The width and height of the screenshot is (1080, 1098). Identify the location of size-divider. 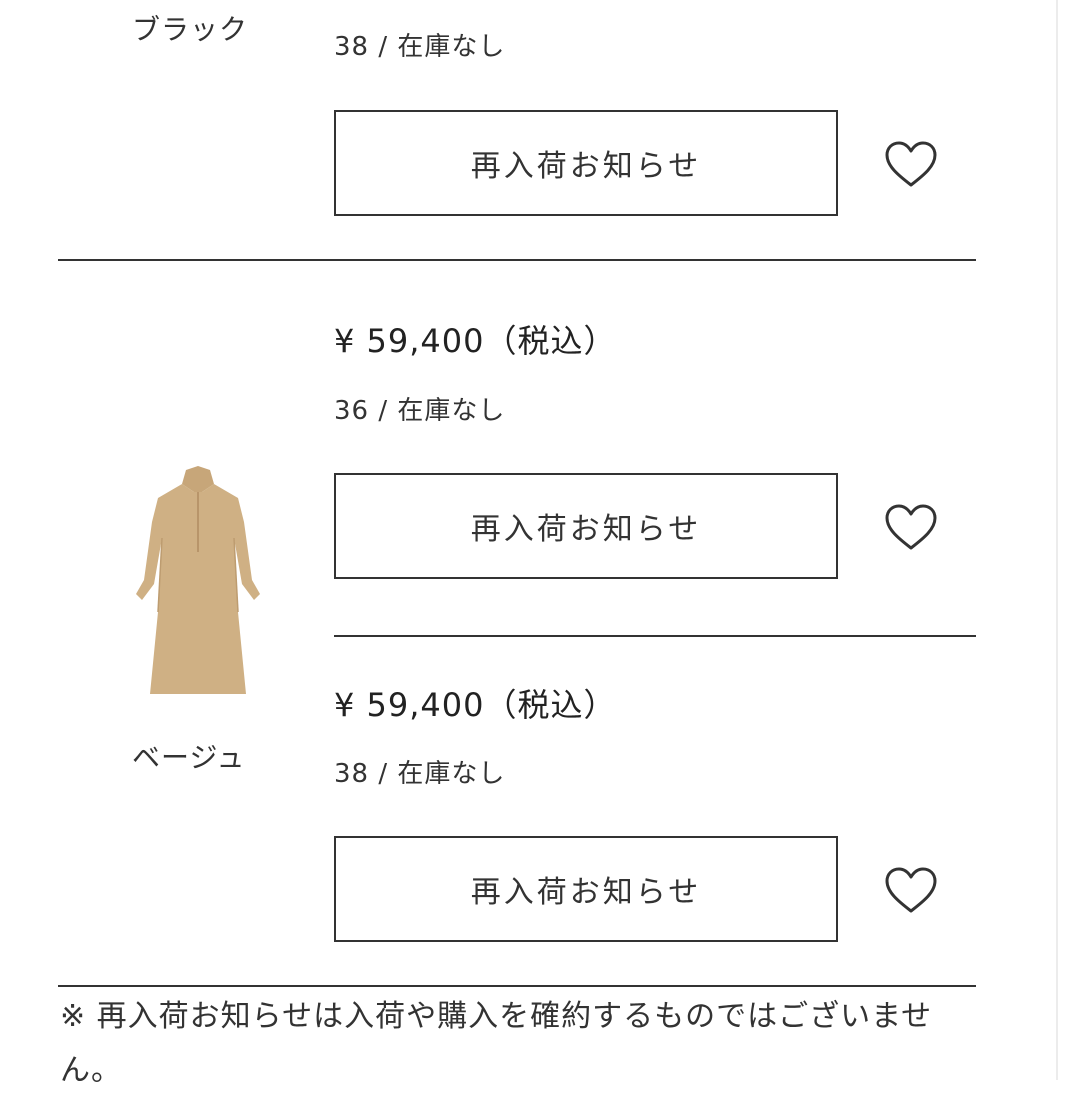
(655, 636).